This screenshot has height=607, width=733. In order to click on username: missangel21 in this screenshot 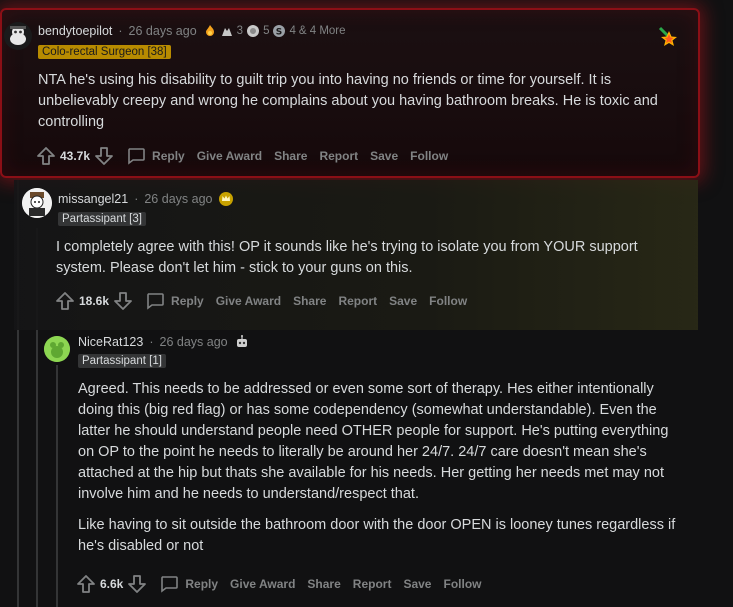, I will do `click(93, 199)`.